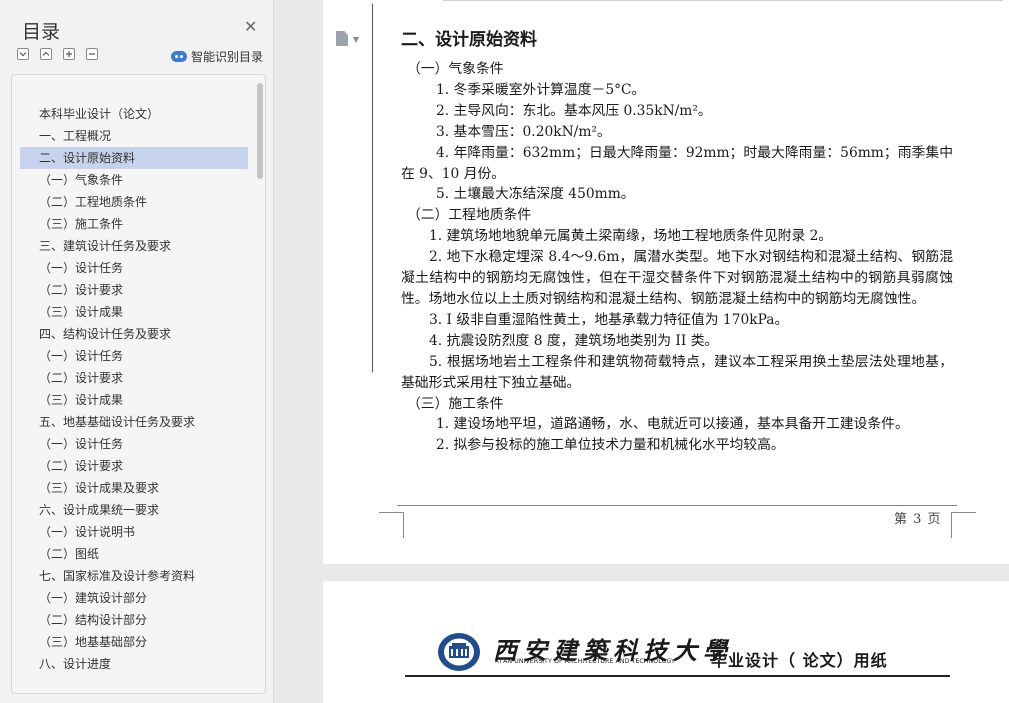  I want to click on toc-item: 三、建筑设计任务及要求, so click(132, 246).